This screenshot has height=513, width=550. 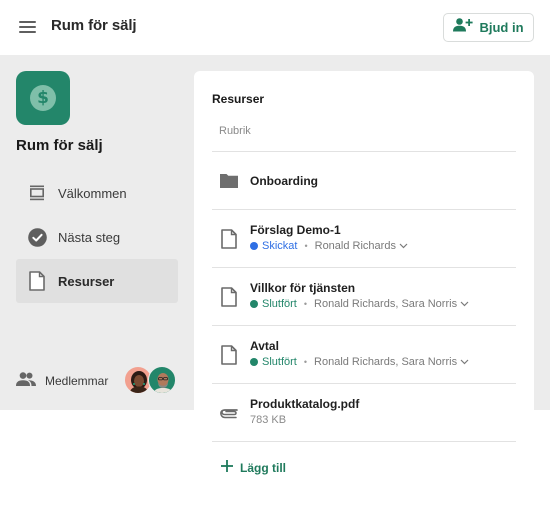 I want to click on paperclip-icon, so click(x=229, y=413).